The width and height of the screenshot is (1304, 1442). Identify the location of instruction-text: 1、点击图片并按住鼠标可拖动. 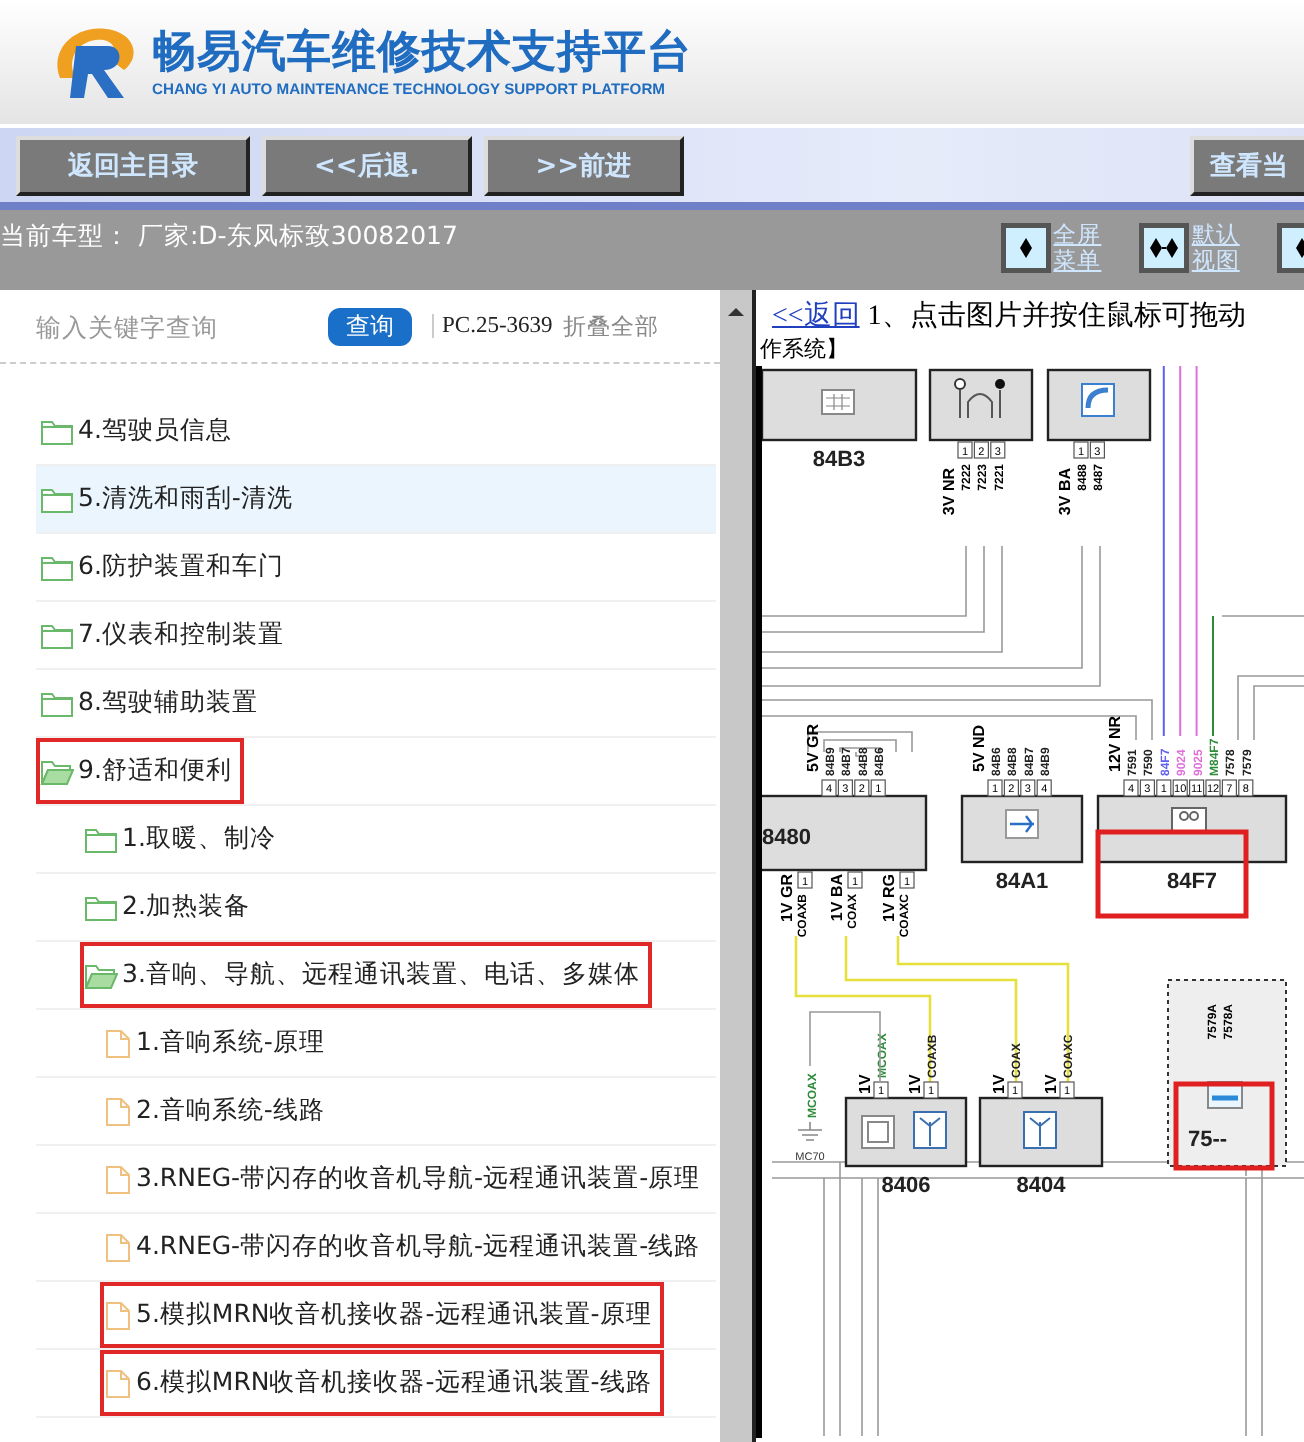
(1056, 316).